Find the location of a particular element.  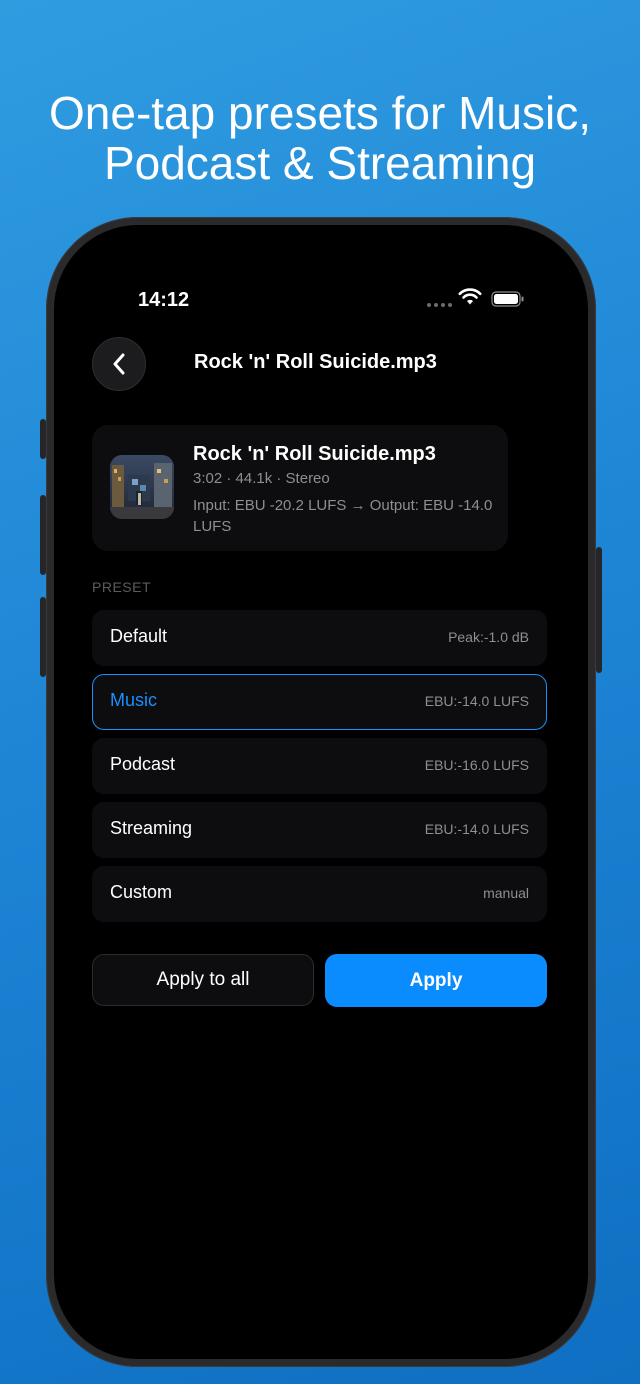

apply-button: Apply is located at coordinates (436, 980).